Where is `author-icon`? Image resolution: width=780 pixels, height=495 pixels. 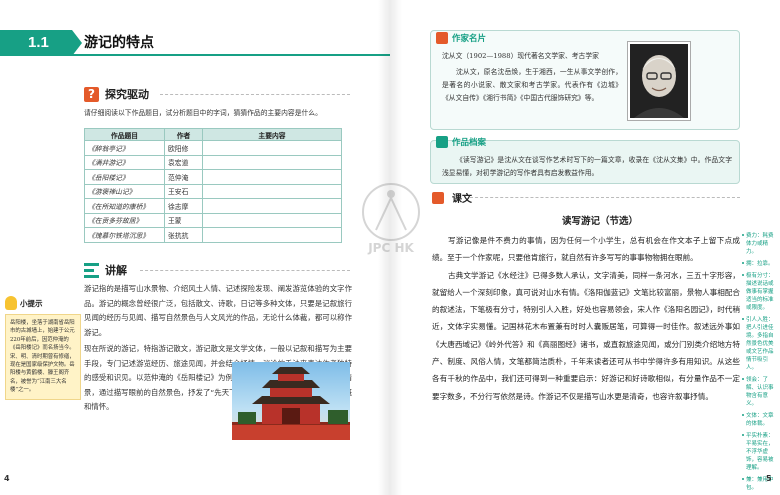
author-icon is located at coordinates (442, 38).